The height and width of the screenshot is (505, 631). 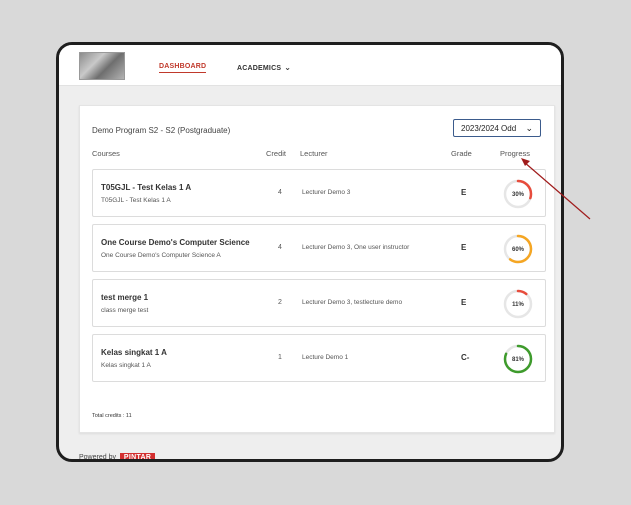 I want to click on semester-select: 2023/2024 Odd ⌄, so click(x=497, y=128).